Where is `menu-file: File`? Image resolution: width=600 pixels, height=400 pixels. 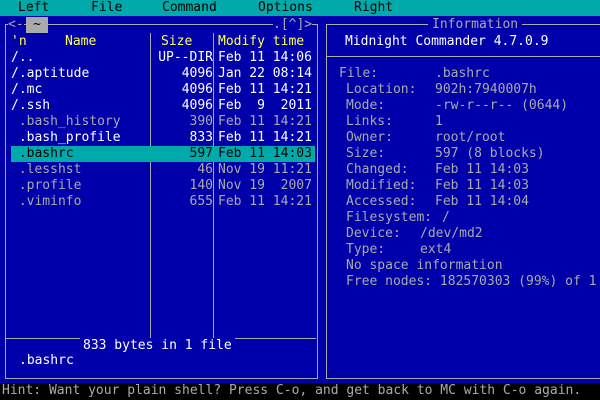
menu-file: File is located at coordinates (106, 8).